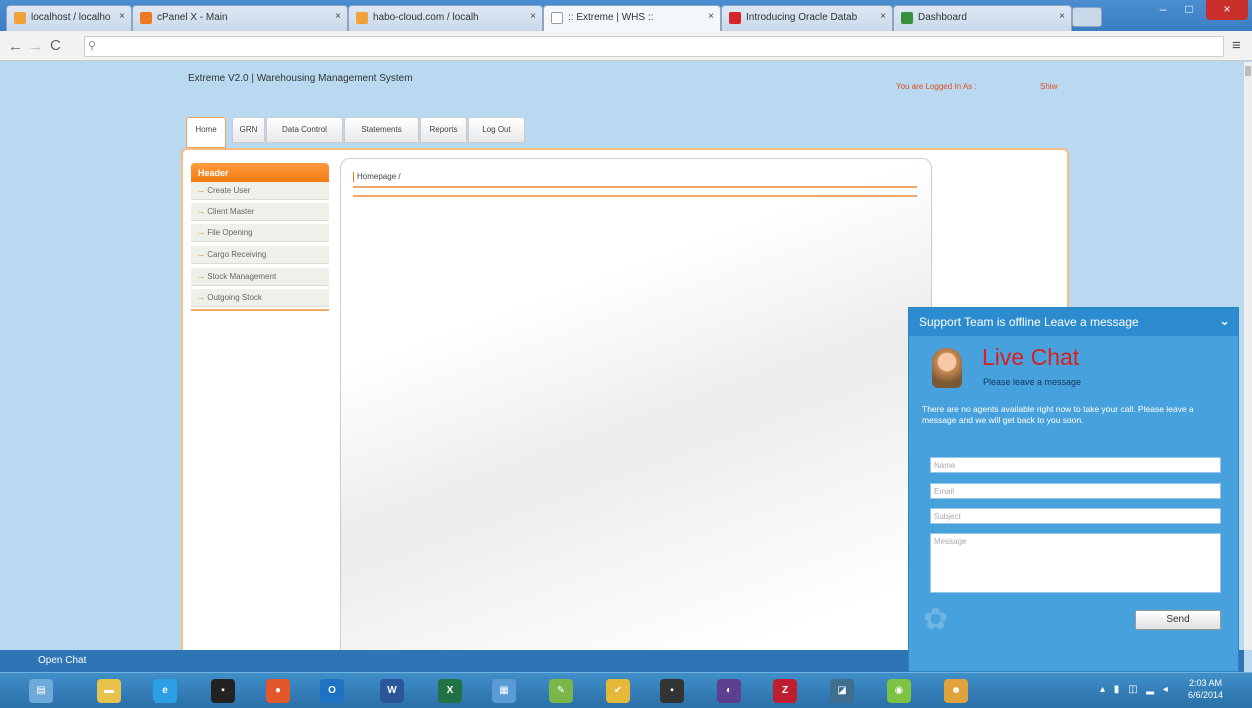 This screenshot has width=1252, height=708. Describe the element at coordinates (1031, 357) in the screenshot. I see `chat-brand: Live Chat` at that location.